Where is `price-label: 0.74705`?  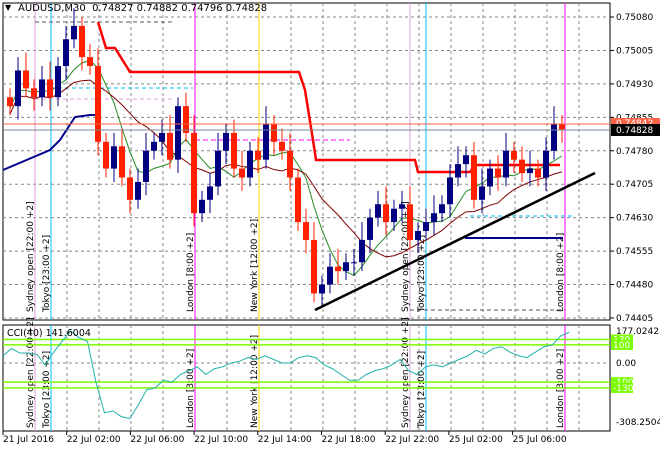
price-label: 0.74705 is located at coordinates (634, 185).